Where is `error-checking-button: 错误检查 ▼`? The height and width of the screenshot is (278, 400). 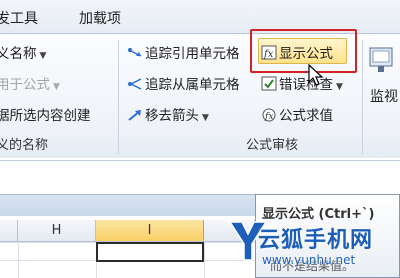 error-checking-button: 错误检查 ▼ is located at coordinates (302, 83).